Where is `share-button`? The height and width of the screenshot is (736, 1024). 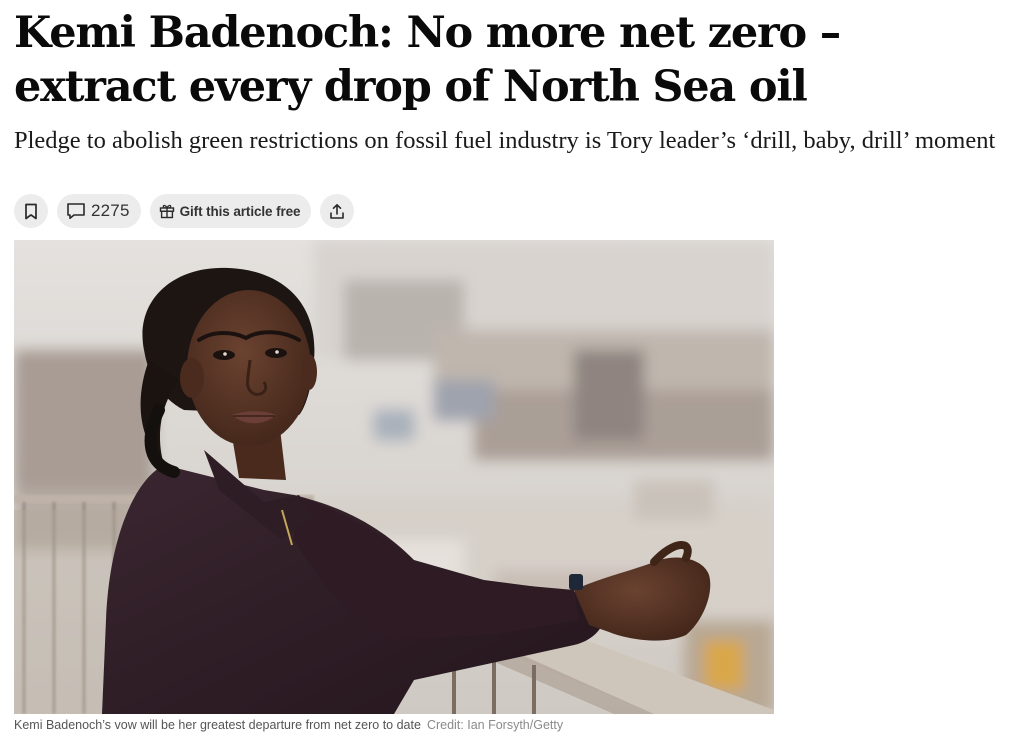 share-button is located at coordinates (337, 211).